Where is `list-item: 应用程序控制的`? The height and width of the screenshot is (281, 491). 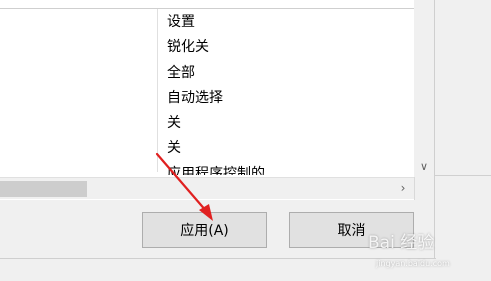 list-item: 应用程序控制的 is located at coordinates (282, 168).